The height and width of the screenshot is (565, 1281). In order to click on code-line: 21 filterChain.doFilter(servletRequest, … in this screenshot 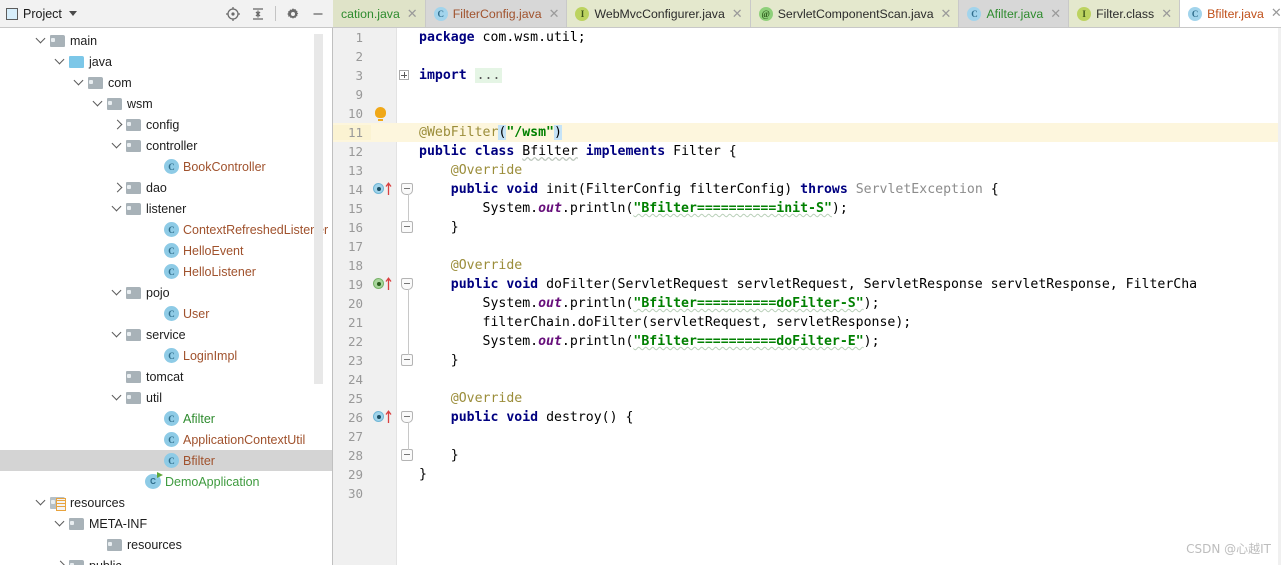, I will do `click(807, 322)`.